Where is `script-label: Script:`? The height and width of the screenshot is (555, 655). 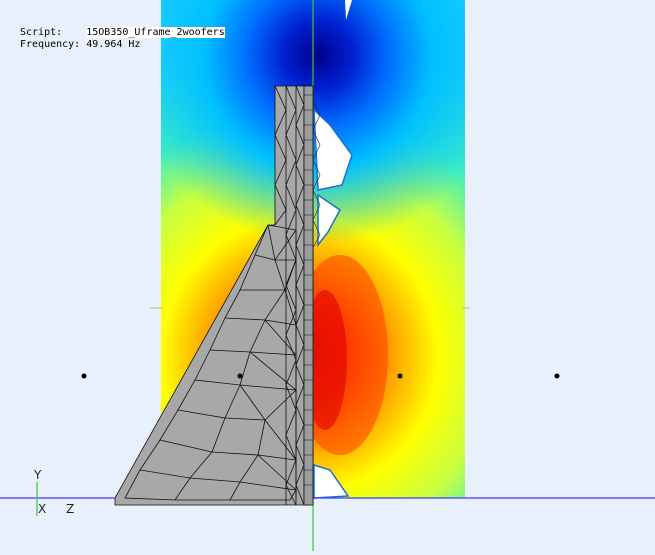 script-label: Script: is located at coordinates (41, 32).